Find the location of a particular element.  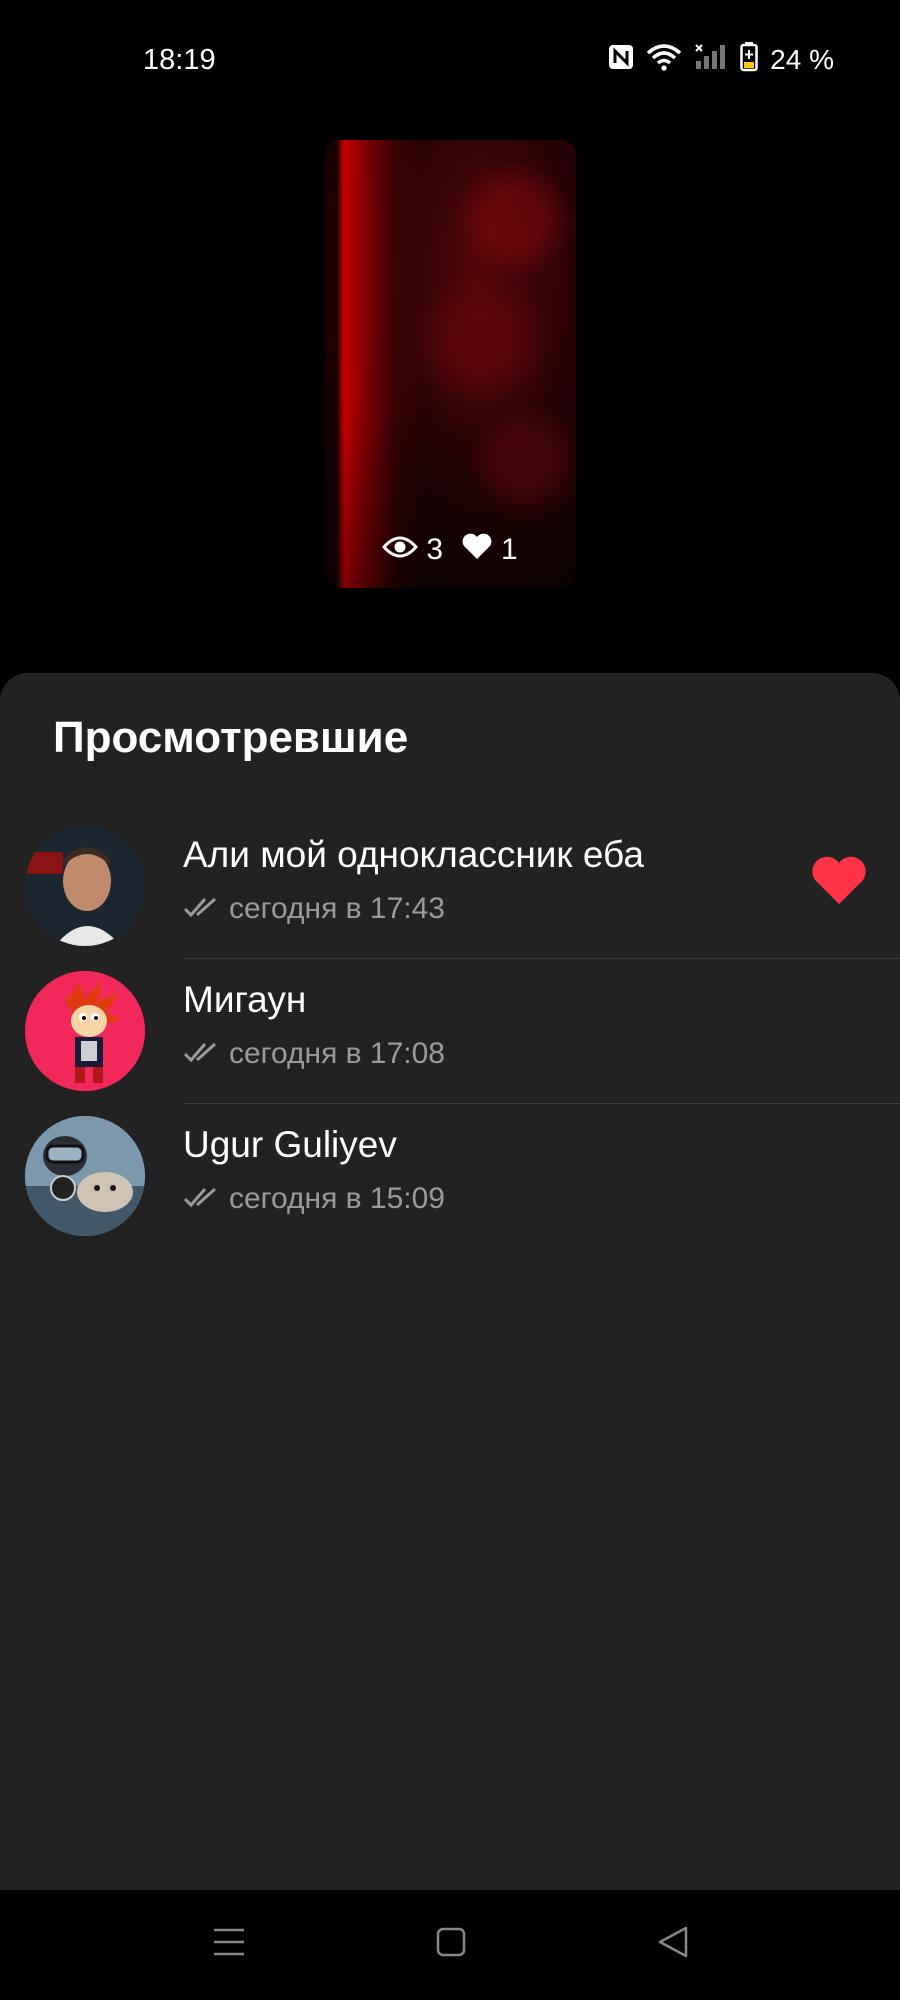

like-heart-icon is located at coordinates (839, 882).